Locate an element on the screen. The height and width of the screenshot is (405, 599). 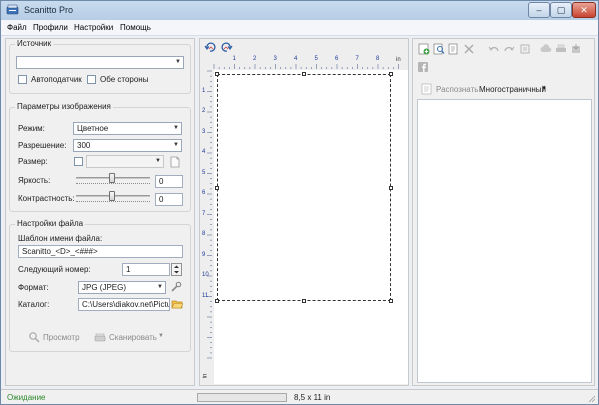
template-input: Scanitto_<D>_<###> is located at coordinates (100, 251).